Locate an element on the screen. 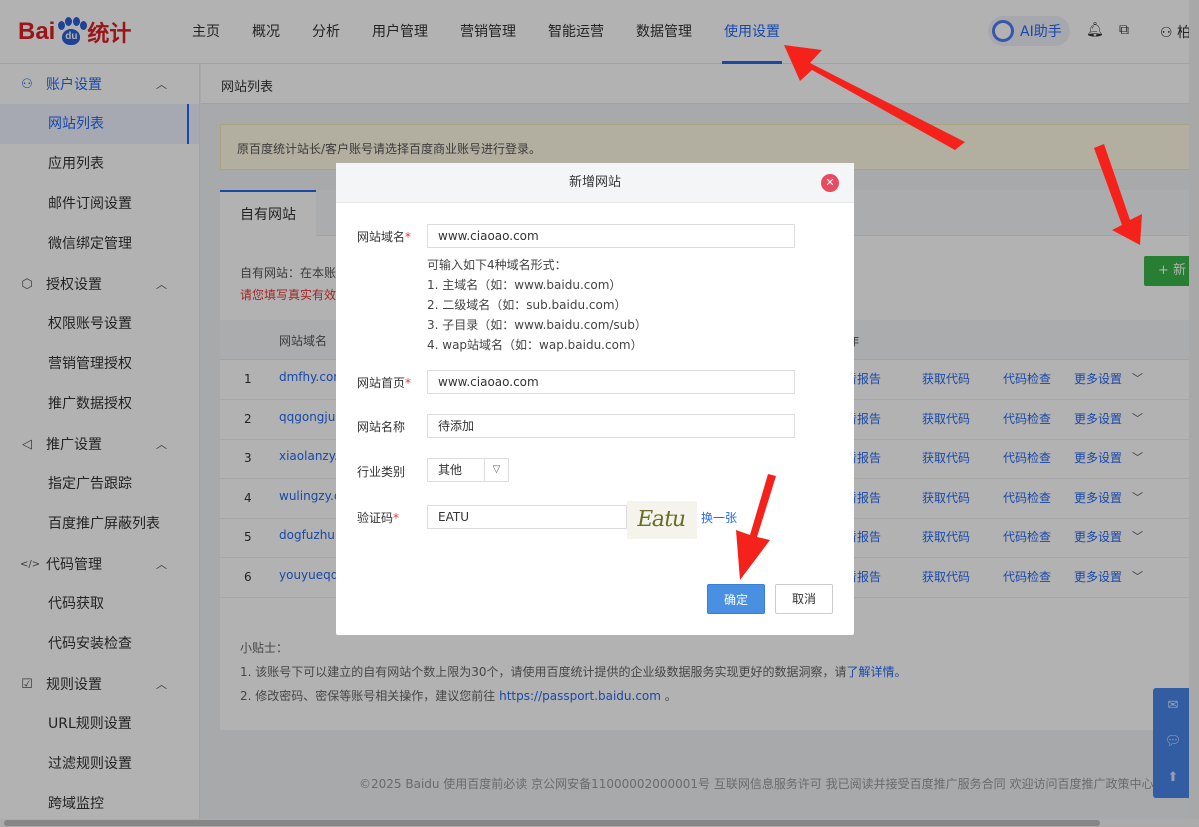 This screenshot has width=1199, height=827. captcha-label: 验证码* is located at coordinates (378, 518).